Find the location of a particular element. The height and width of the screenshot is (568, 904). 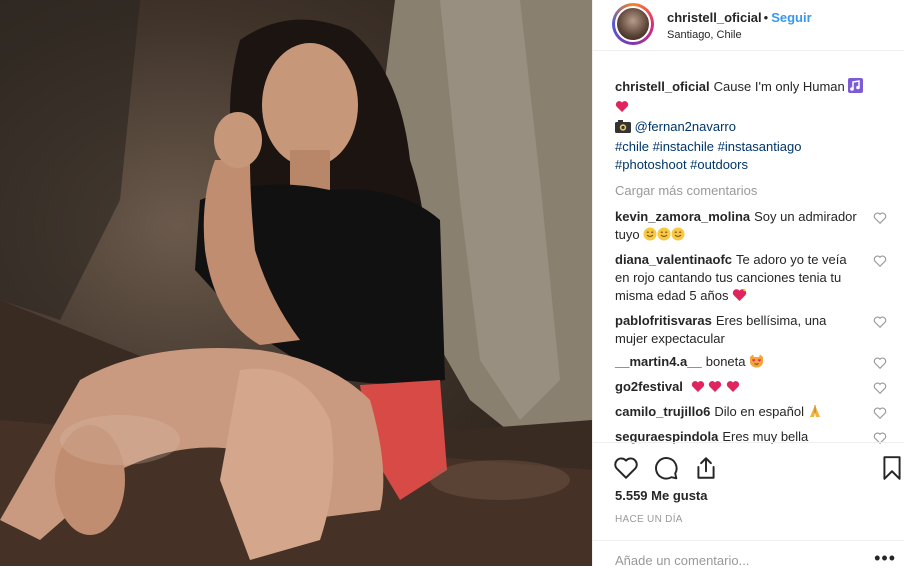

comment-text: boneta is located at coordinates (725, 361).